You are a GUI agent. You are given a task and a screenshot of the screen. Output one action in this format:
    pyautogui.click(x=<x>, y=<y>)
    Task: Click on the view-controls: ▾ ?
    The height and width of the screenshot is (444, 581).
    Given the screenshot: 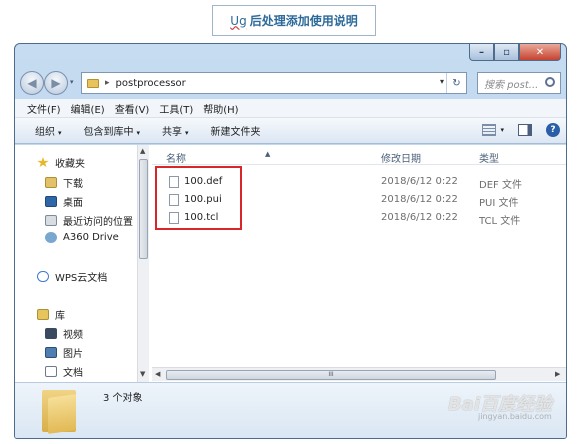 What is the action you would take?
    pyautogui.click(x=516, y=130)
    